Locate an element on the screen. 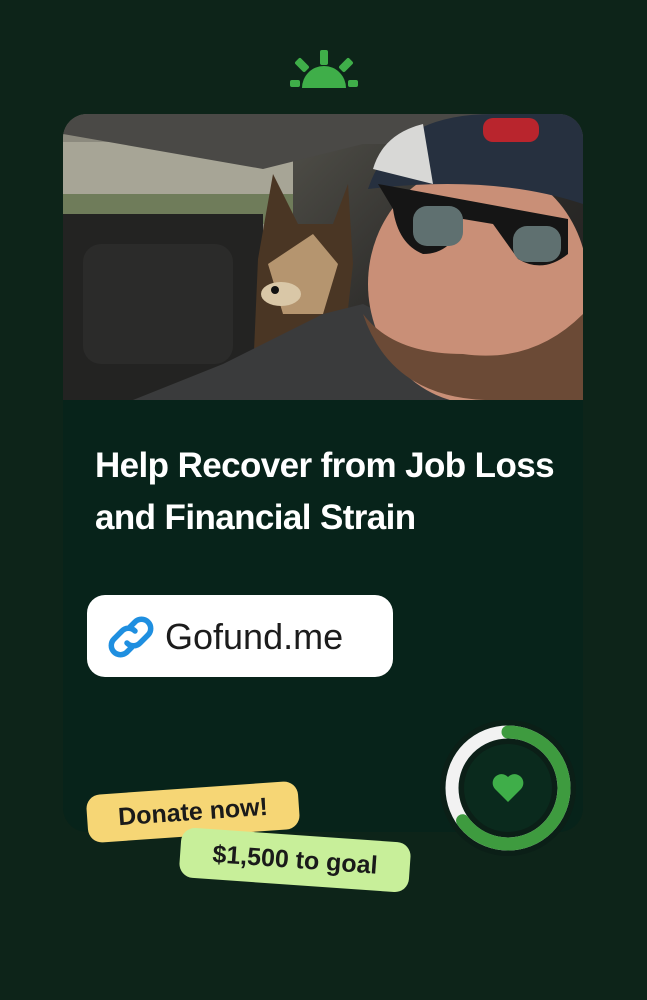 The image size is (647, 1000). goal-progress-ring is located at coordinates (508, 788).